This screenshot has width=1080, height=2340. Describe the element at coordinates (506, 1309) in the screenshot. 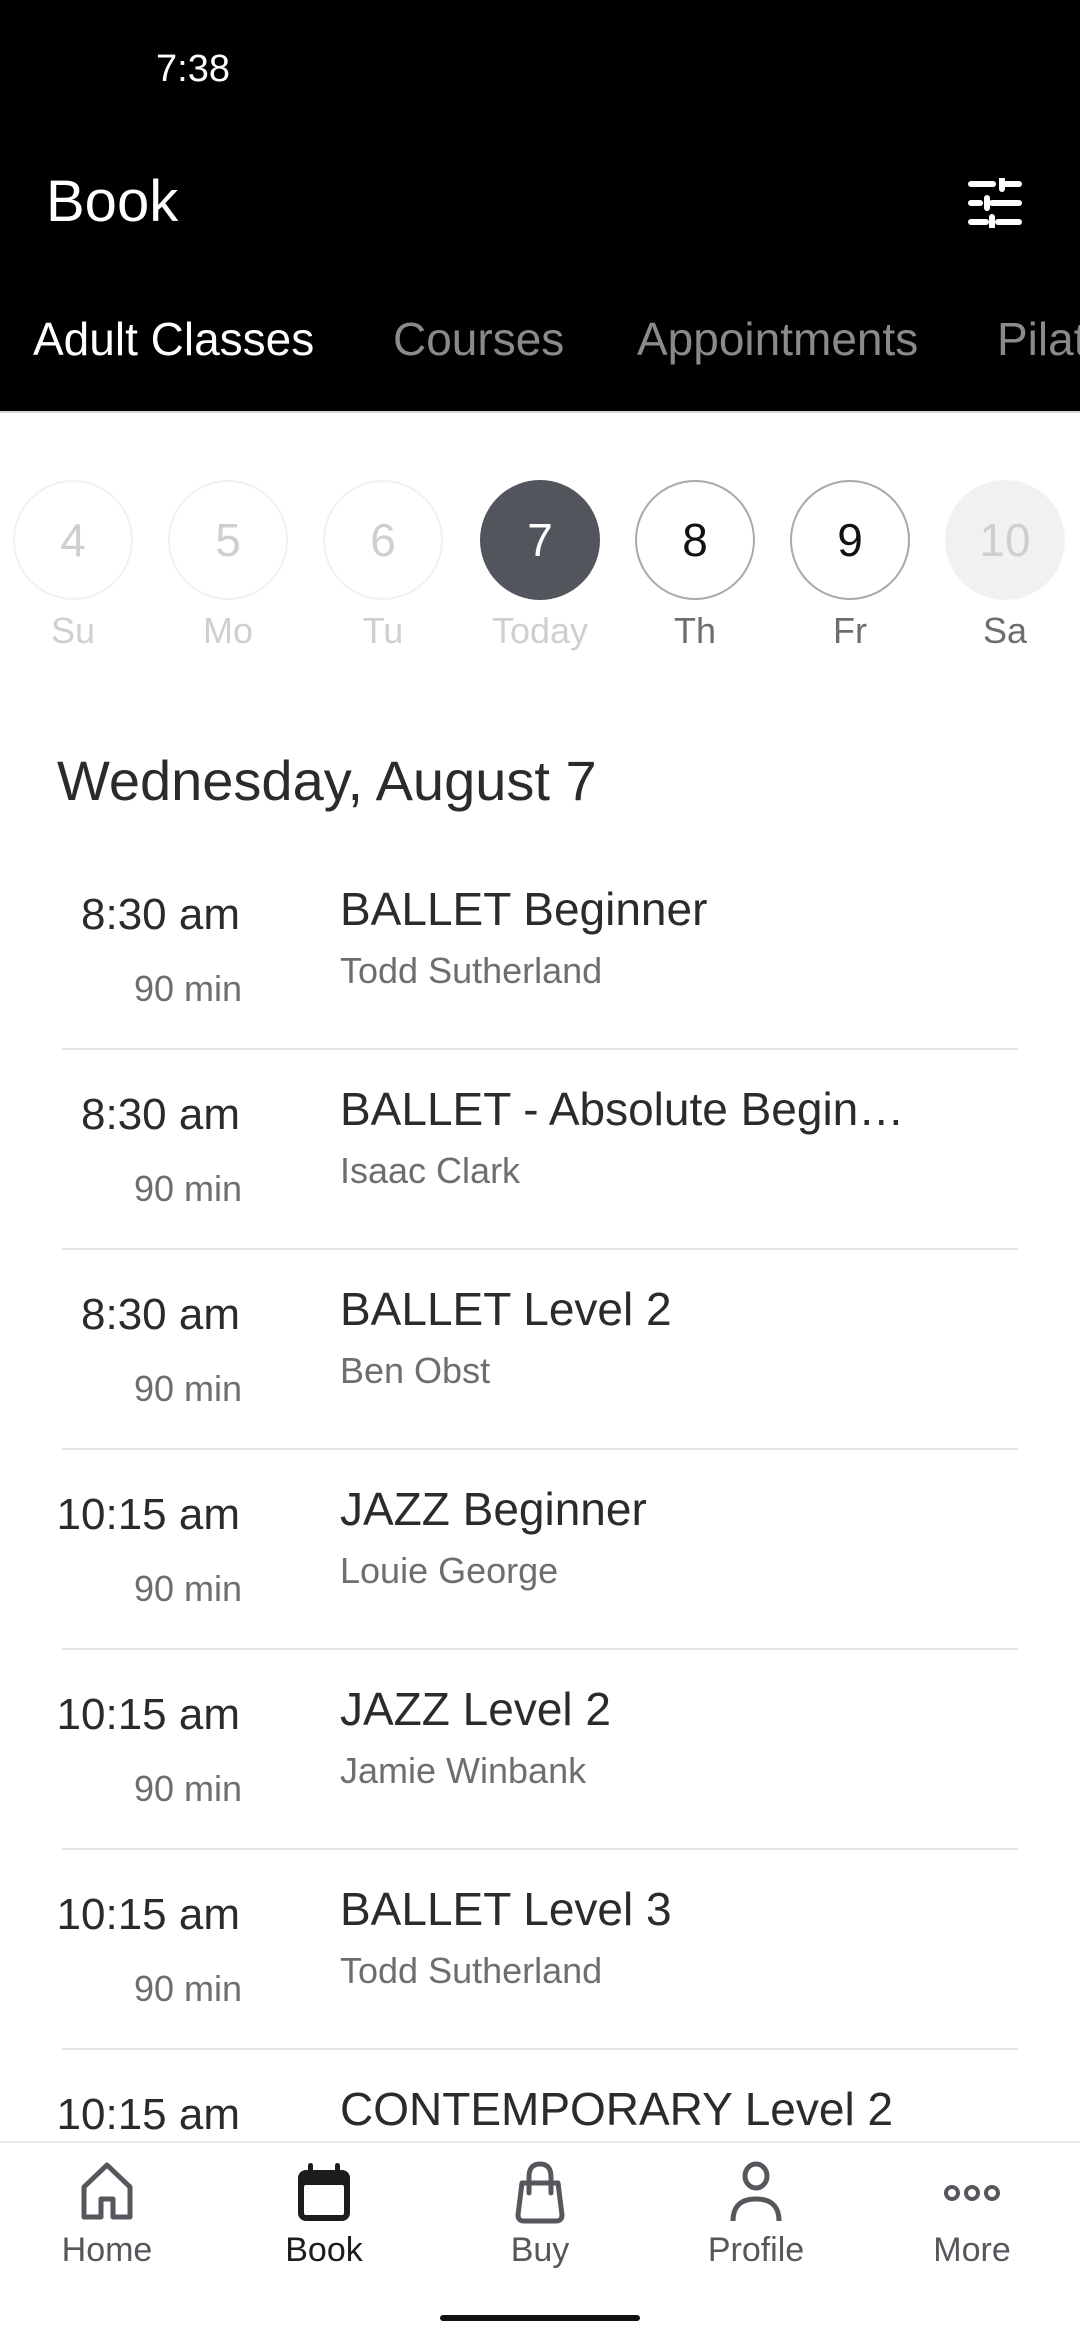

I see `class-title: BALLET Level 2` at that location.